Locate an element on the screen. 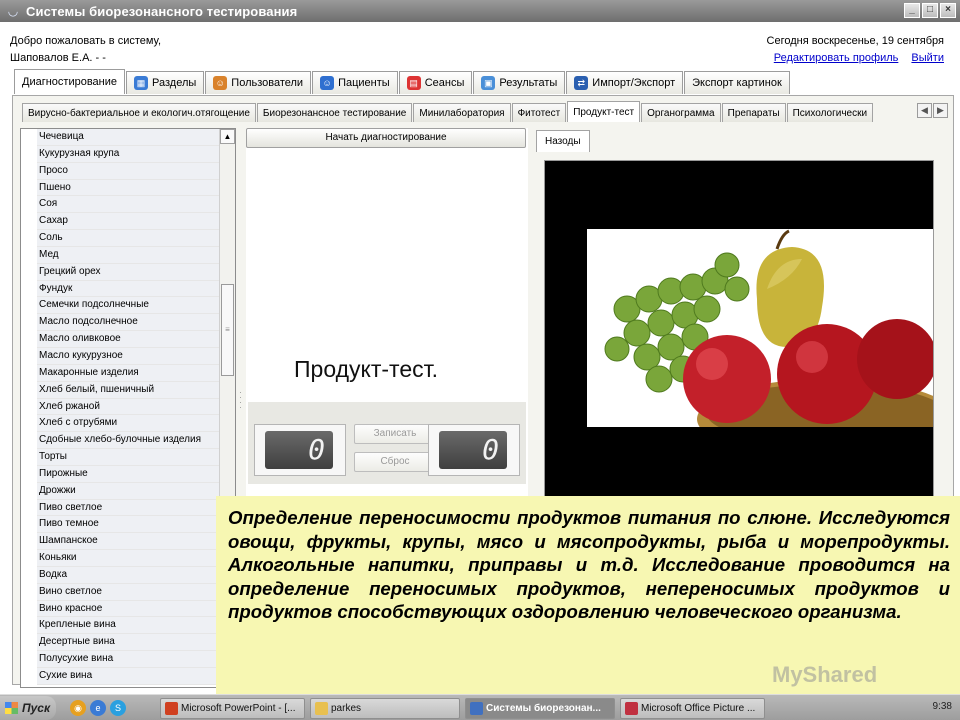 The image size is (960, 720). subtab-phytotest: Фитотест is located at coordinates (539, 112).